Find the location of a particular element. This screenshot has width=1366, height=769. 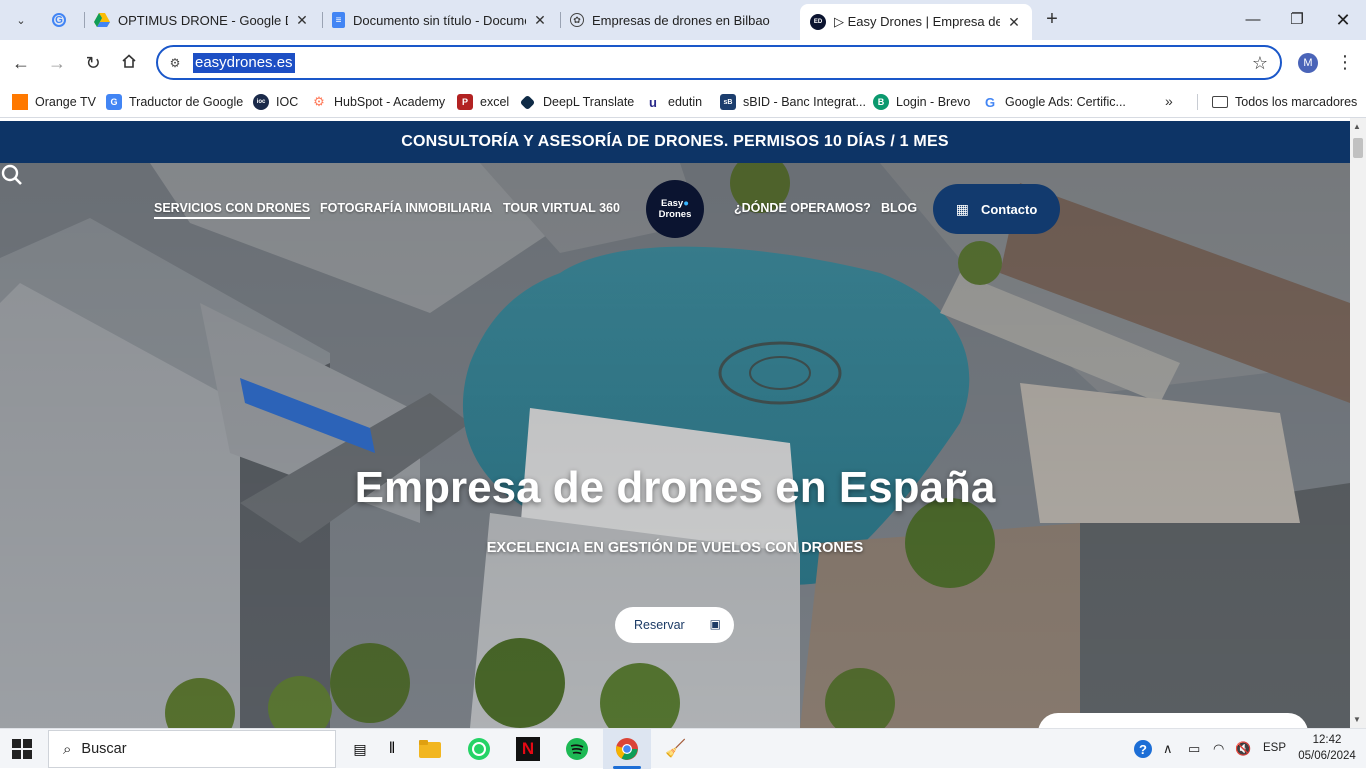

site-info-icon: ⚙ is located at coordinates (175, 63).